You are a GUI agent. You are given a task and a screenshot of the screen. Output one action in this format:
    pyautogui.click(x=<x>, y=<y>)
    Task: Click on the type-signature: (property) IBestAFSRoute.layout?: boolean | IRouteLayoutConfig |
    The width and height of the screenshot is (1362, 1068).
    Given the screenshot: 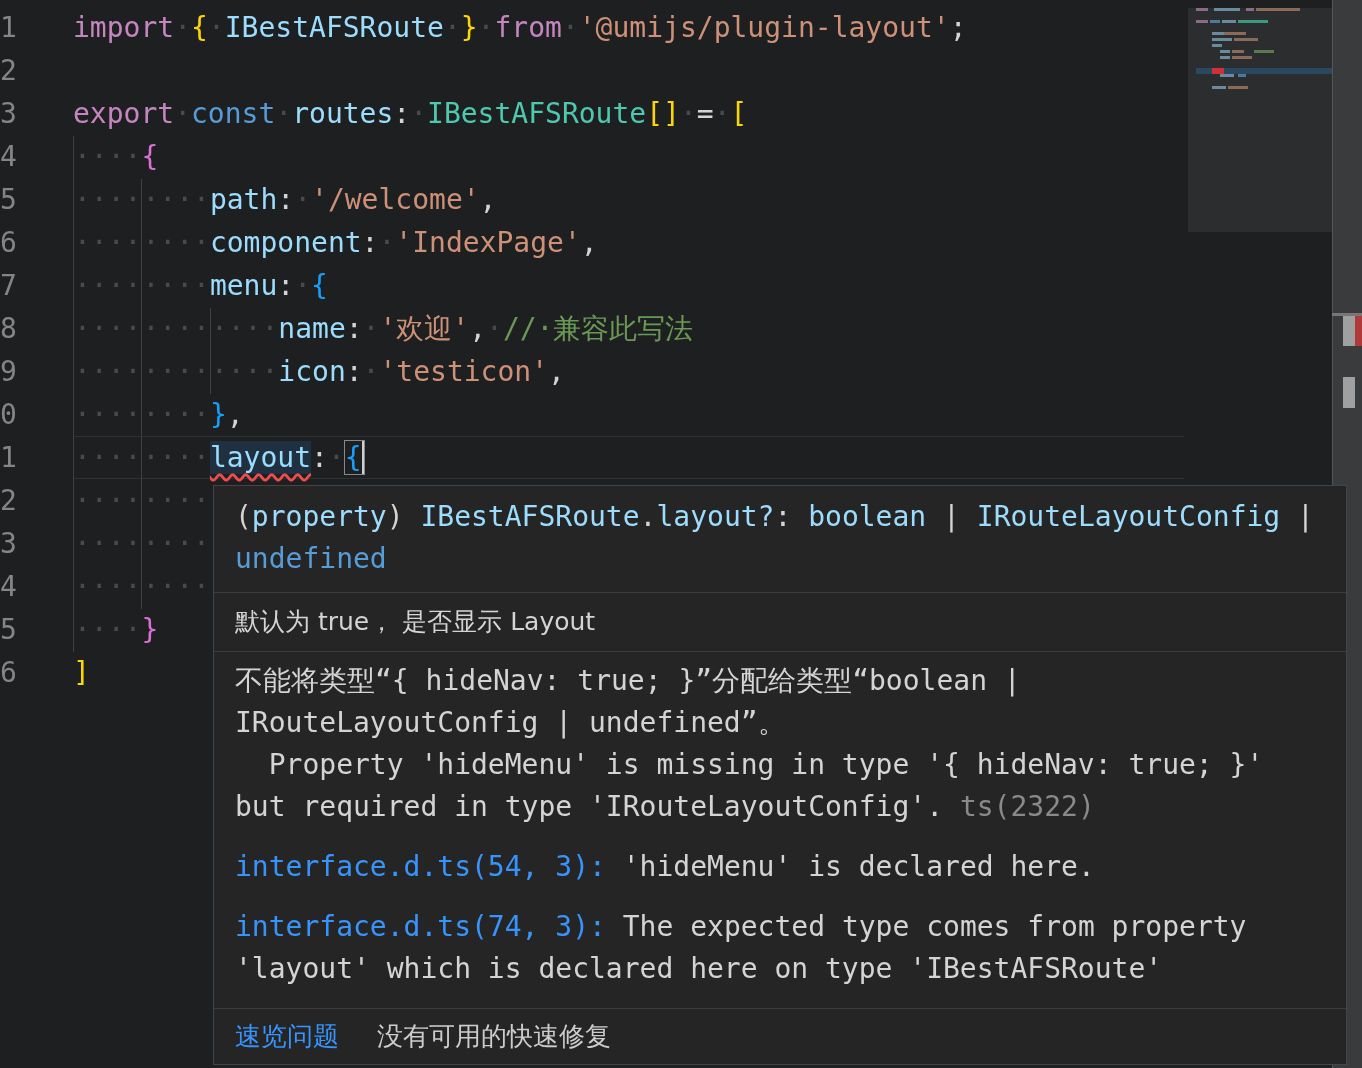 What is the action you would take?
    pyautogui.click(x=775, y=517)
    